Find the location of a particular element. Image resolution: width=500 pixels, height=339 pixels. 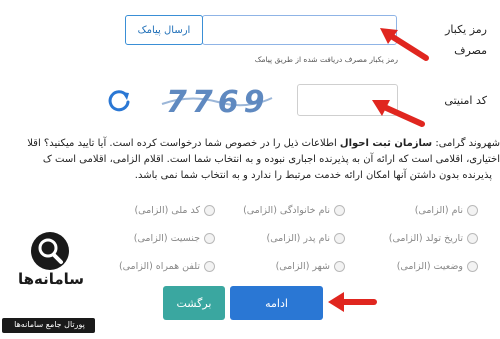

arrow-captcha-icon is located at coordinates (398, 113).